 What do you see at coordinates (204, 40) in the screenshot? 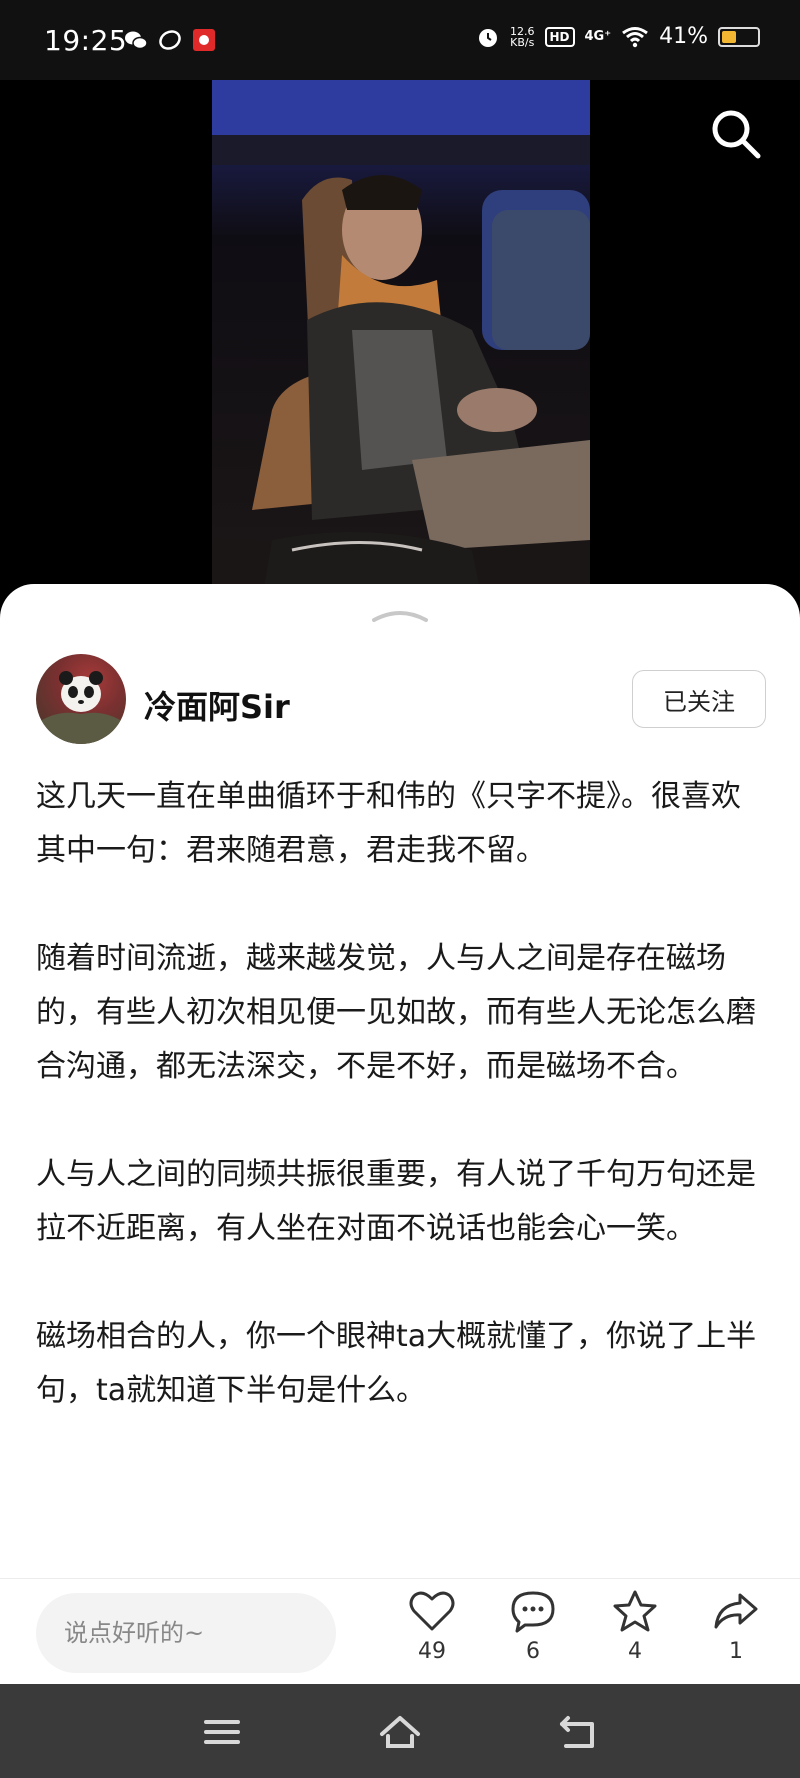
I see `red-app-icon` at bounding box center [204, 40].